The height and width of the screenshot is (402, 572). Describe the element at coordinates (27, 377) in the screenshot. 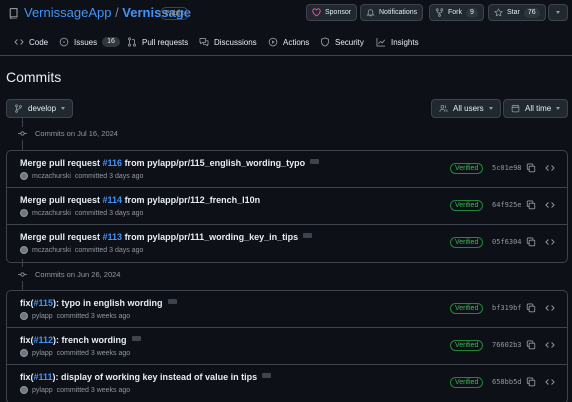

I see `commit-message-prefix: fix(` at that location.